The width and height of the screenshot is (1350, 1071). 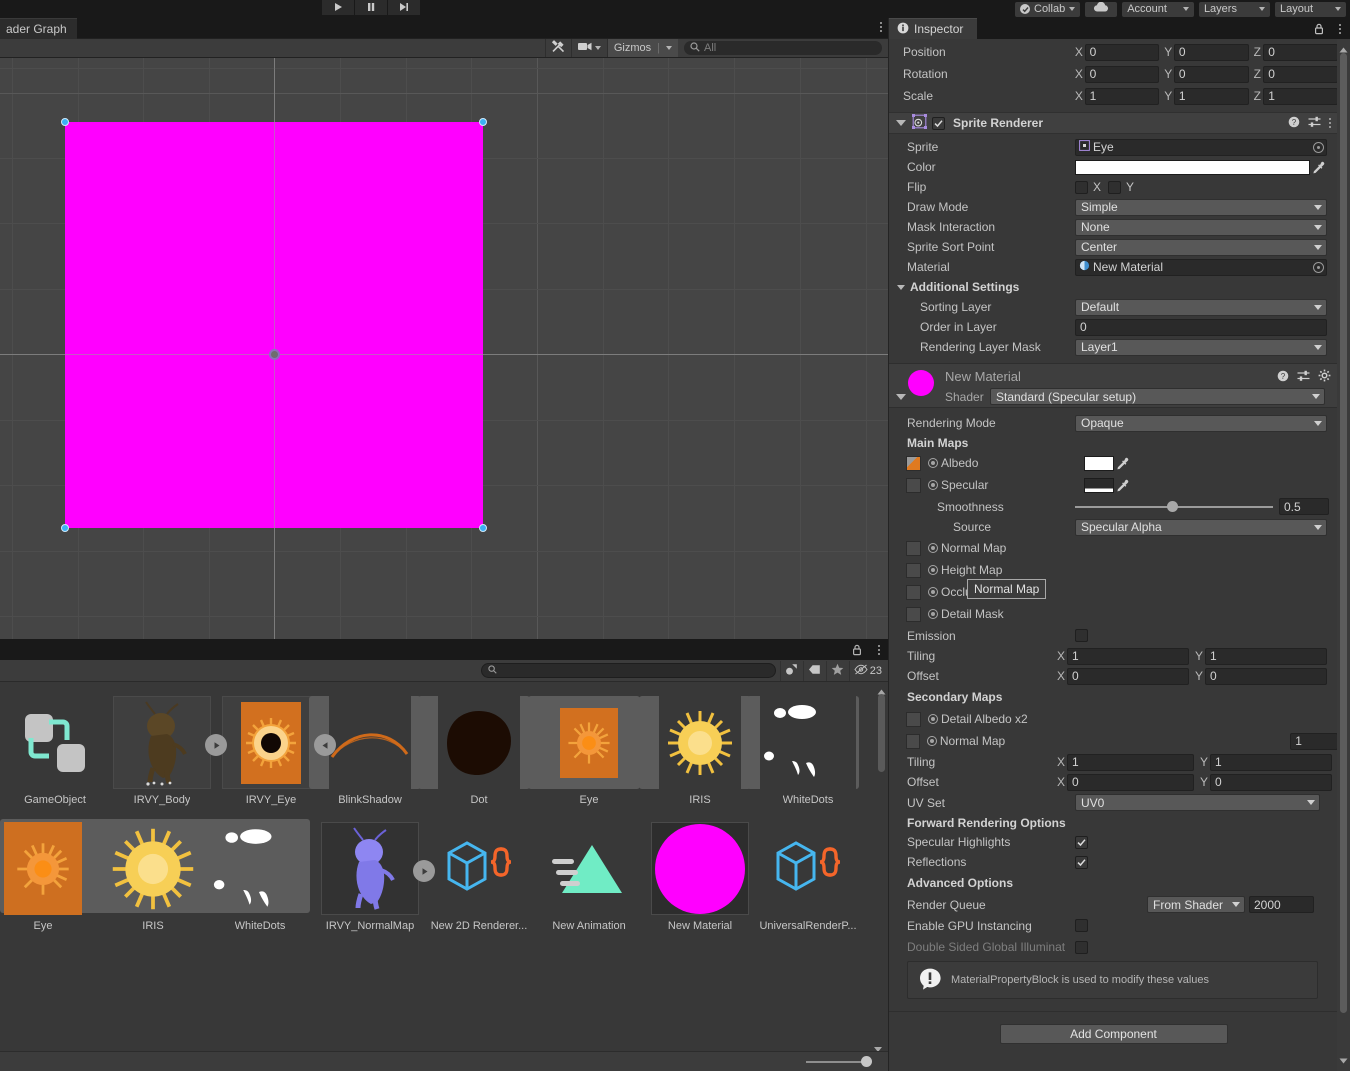 What do you see at coordinates (933, 570) in the screenshot?
I see `height-map-toggle-icon` at bounding box center [933, 570].